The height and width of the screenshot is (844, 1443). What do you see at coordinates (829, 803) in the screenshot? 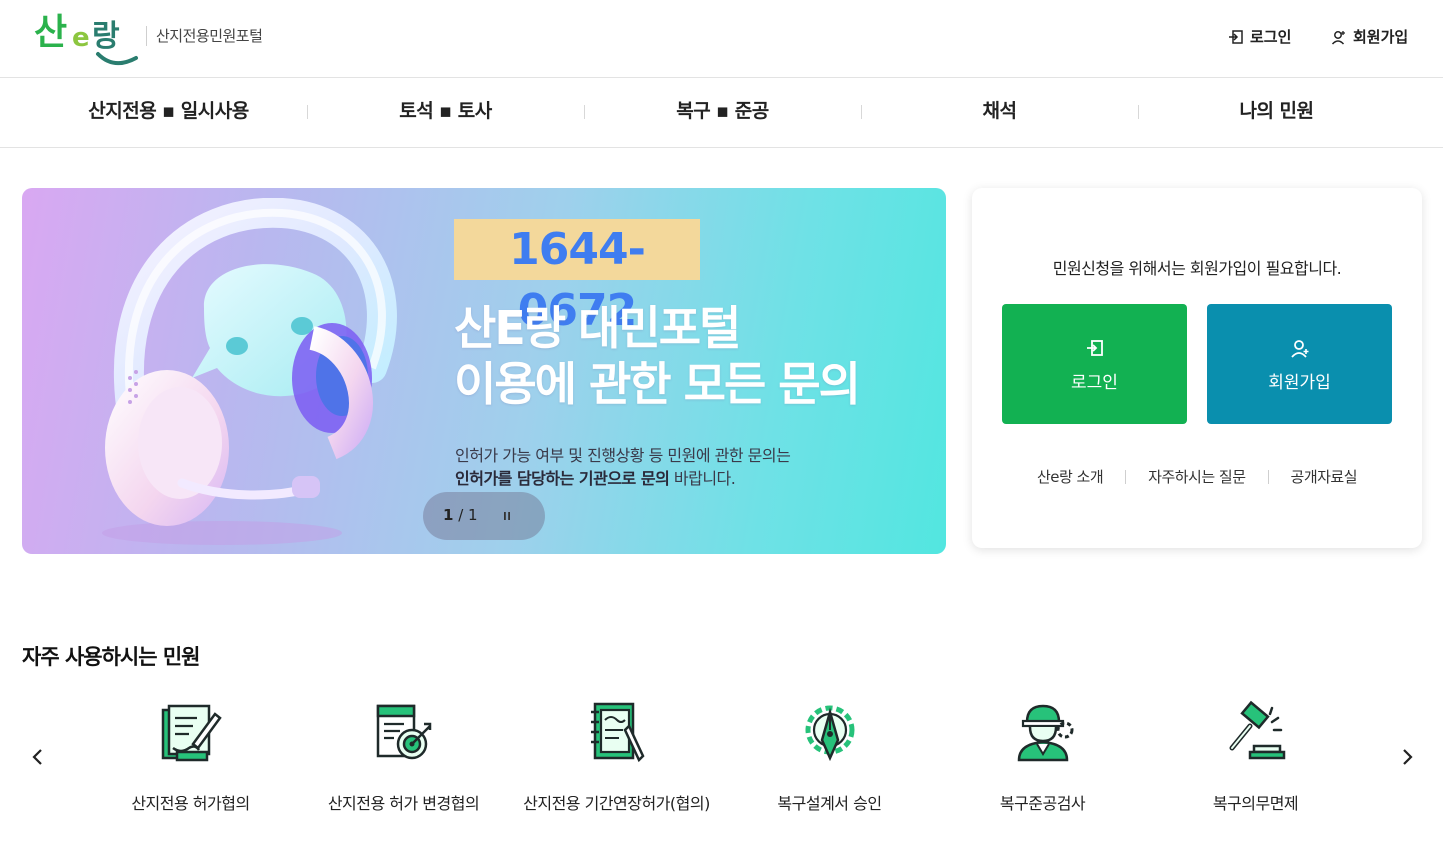
I see `quick-item-label: 복구설계서 승인` at bounding box center [829, 803].